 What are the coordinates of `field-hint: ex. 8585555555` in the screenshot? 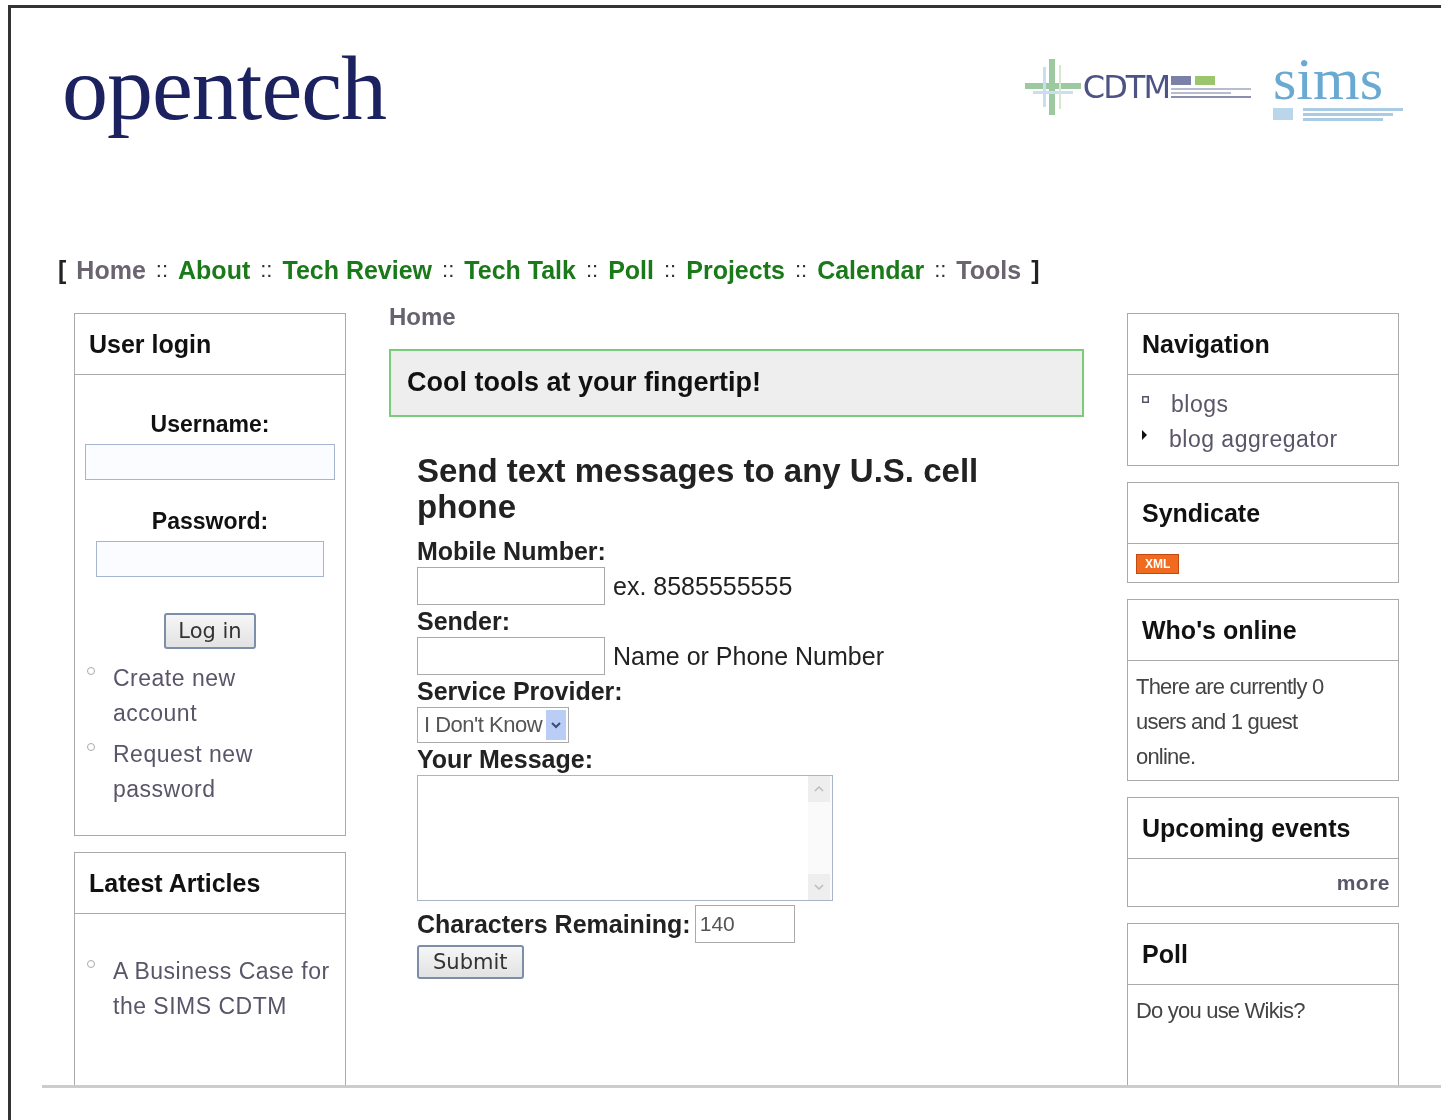 It's located at (703, 586).